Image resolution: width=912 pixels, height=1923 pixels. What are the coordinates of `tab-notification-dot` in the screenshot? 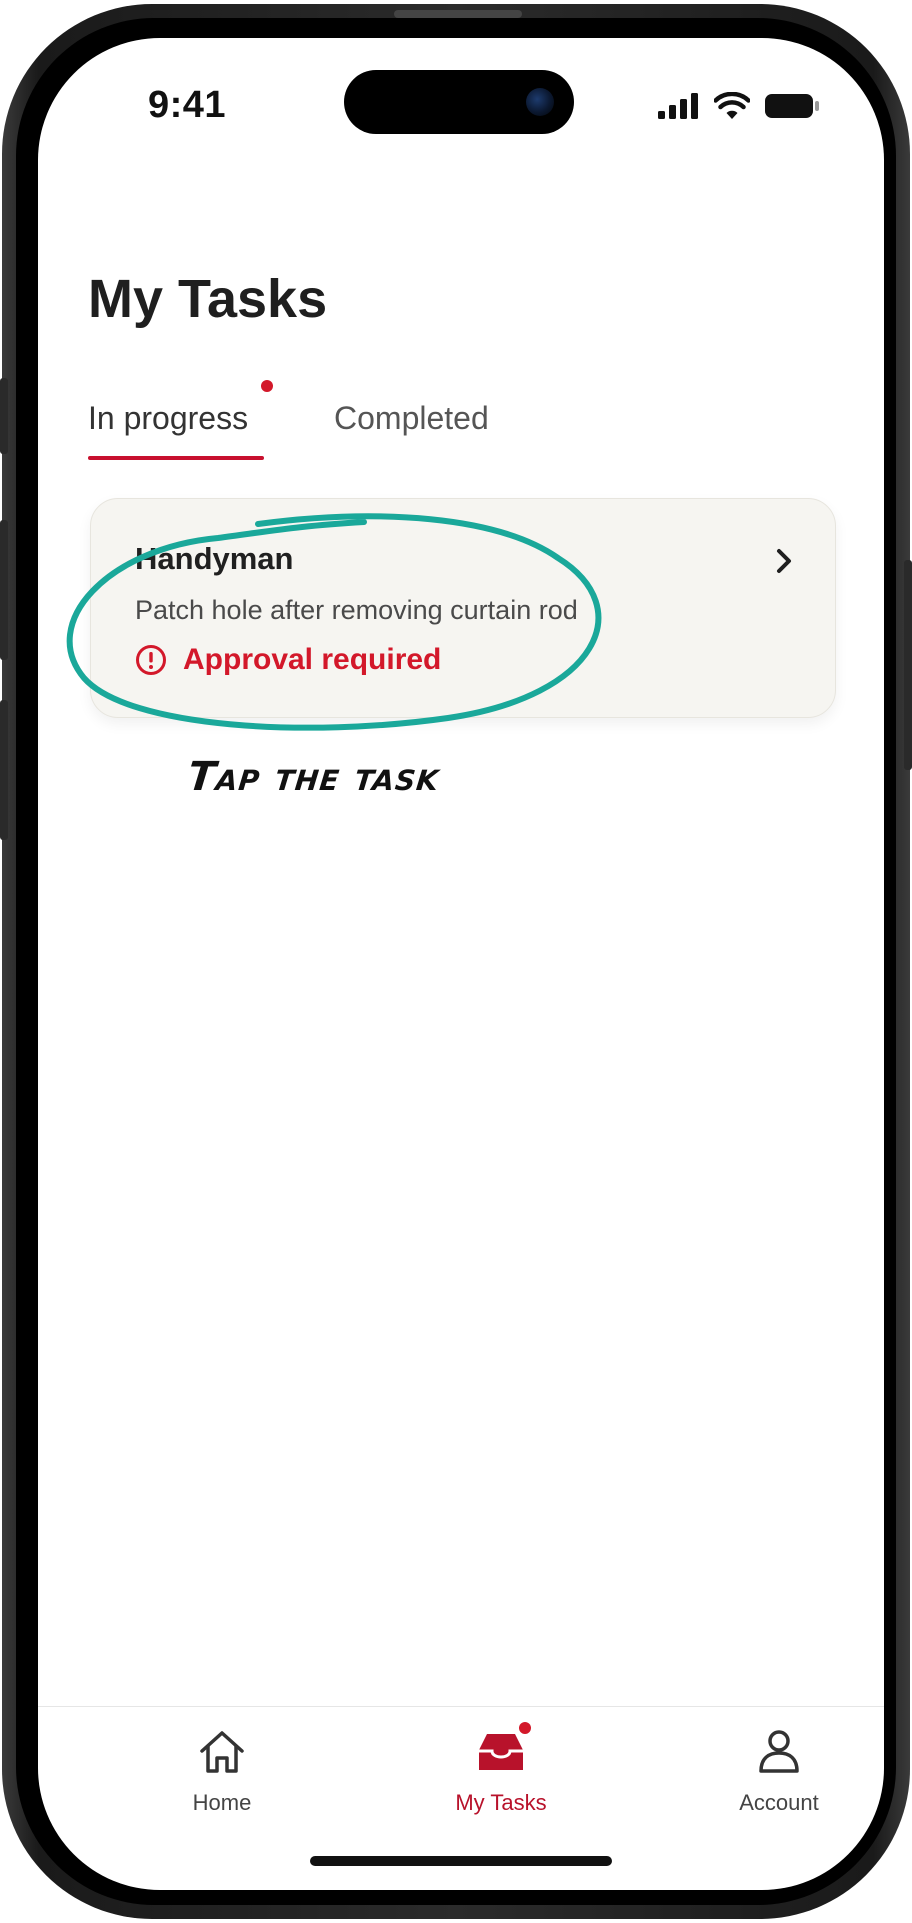 It's located at (267, 386).